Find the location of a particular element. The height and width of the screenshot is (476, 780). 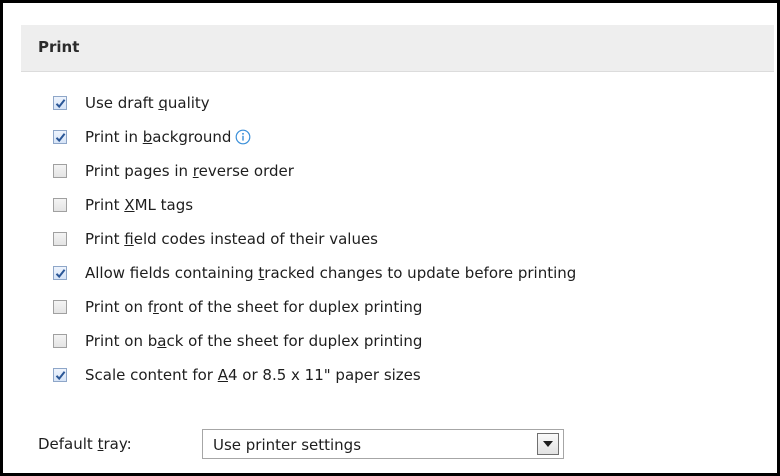

chevron-down-icon is located at coordinates (548, 444).